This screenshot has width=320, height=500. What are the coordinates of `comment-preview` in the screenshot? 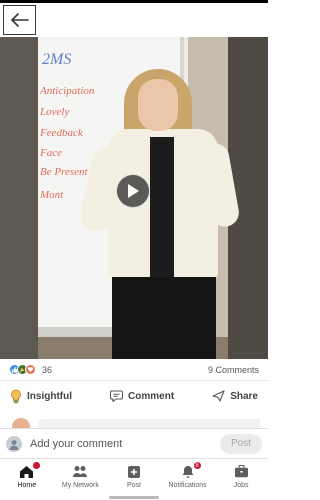 It's located at (134, 421).